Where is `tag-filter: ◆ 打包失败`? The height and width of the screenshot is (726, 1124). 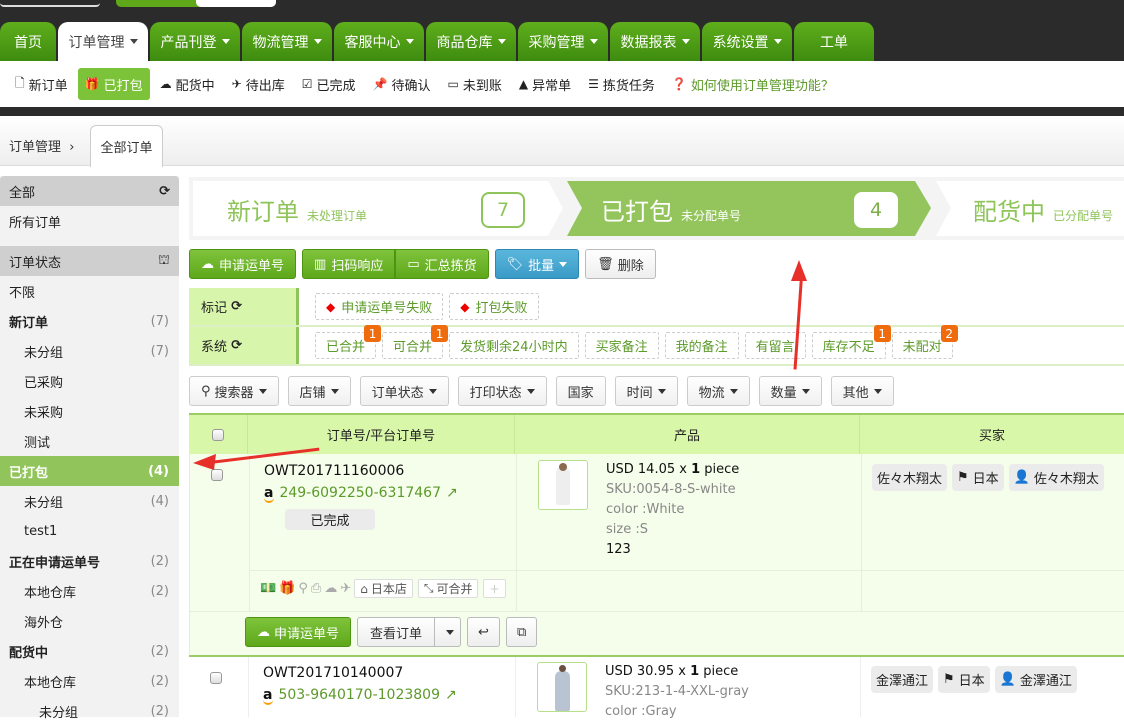
tag-filter: ◆ 打包失败 is located at coordinates (494, 306).